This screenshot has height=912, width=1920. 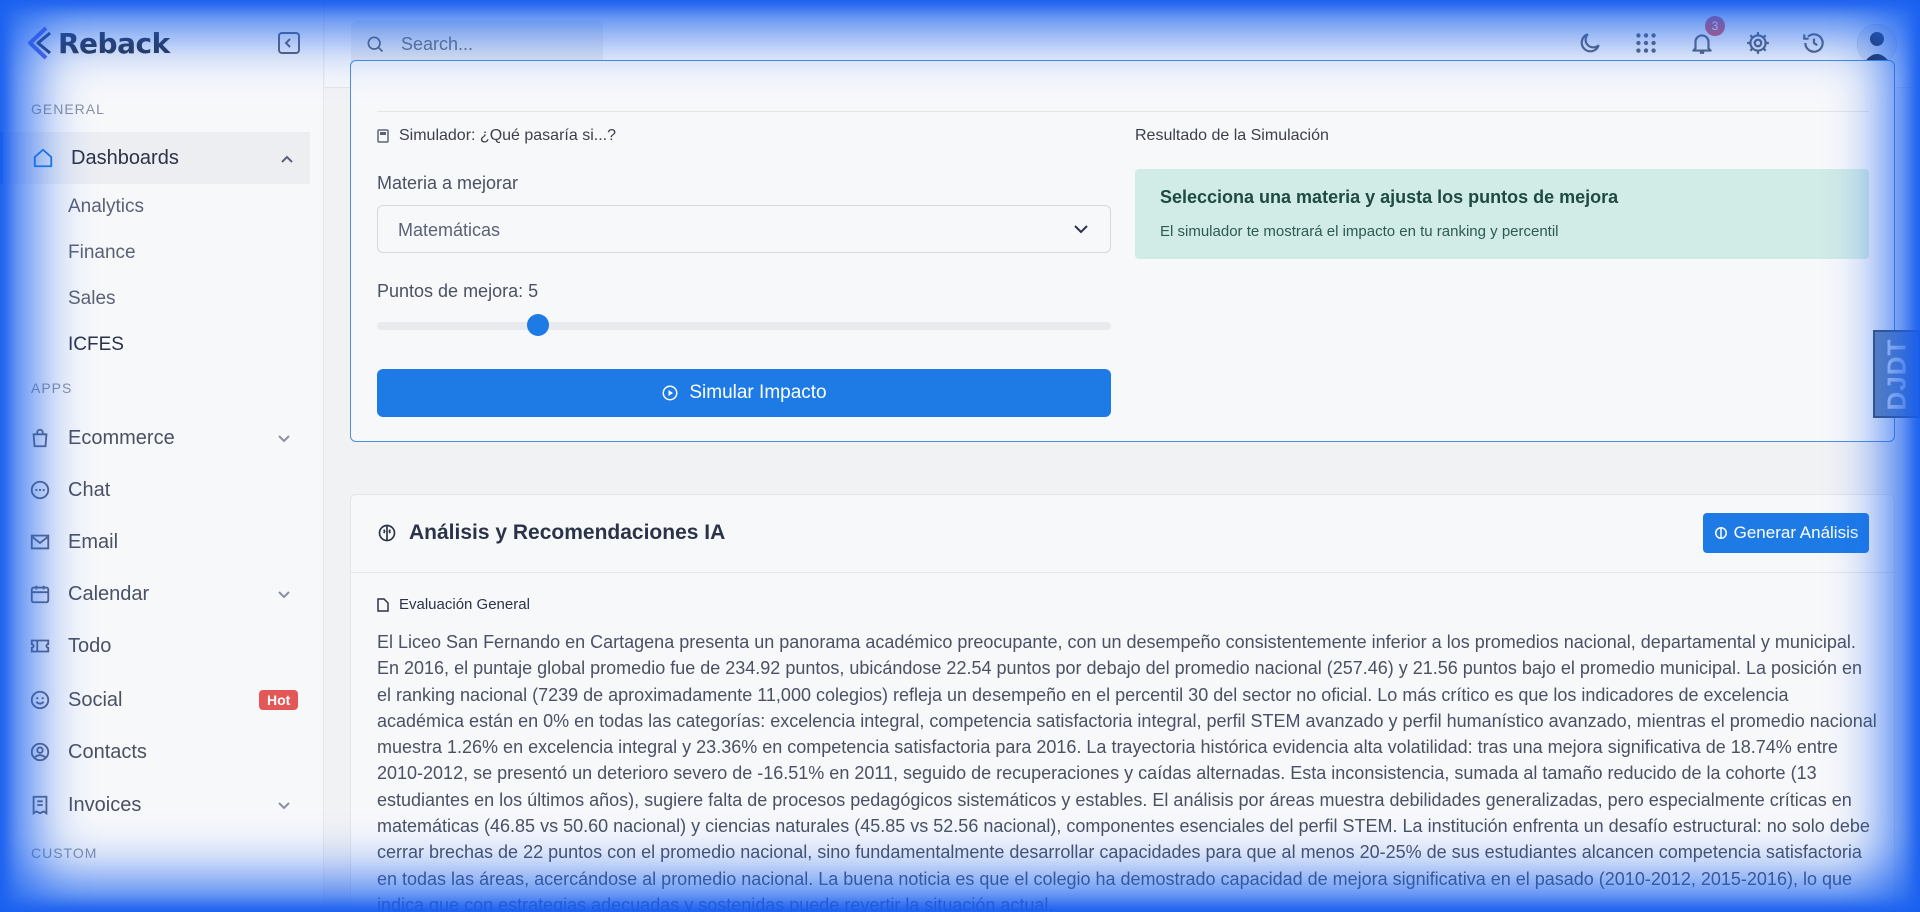 I want to click on sidebar-item-social: Social Hot, so click(x=155, y=700).